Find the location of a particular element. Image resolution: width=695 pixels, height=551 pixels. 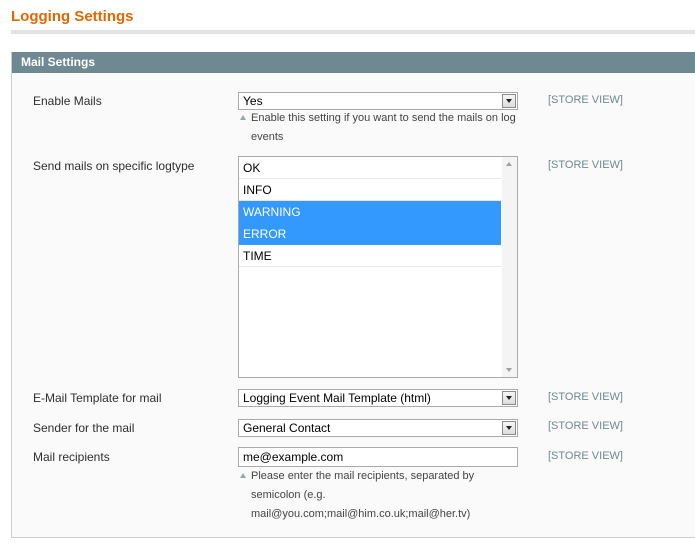

scroll-down-icon is located at coordinates (509, 370).